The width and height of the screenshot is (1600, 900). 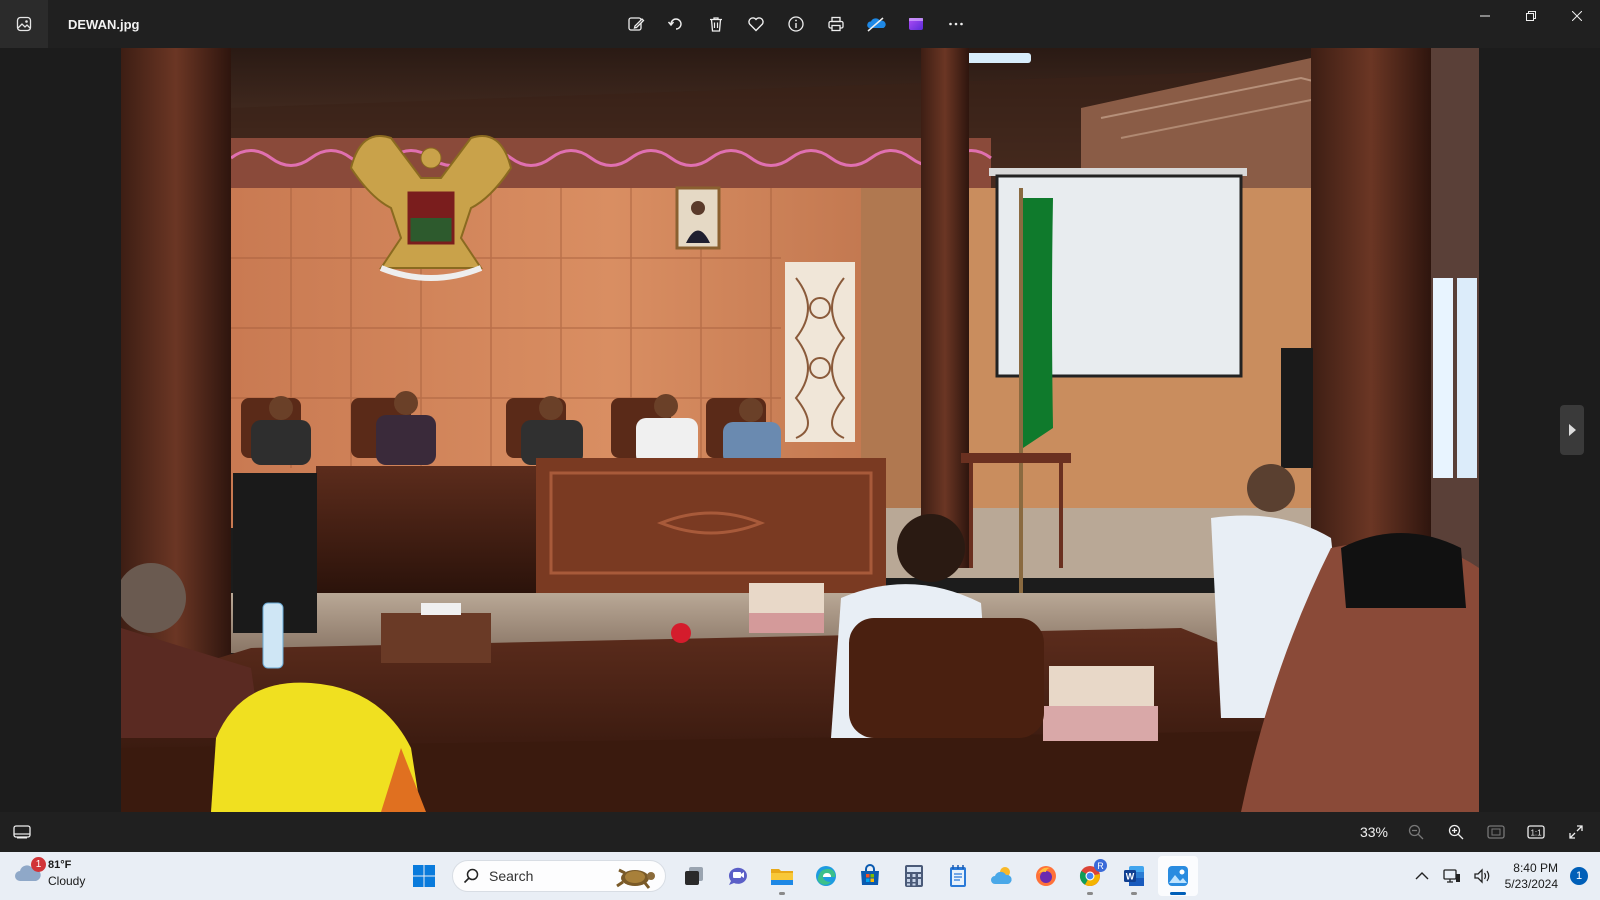 I want to click on weather-app-icon, so click(x=1002, y=876).